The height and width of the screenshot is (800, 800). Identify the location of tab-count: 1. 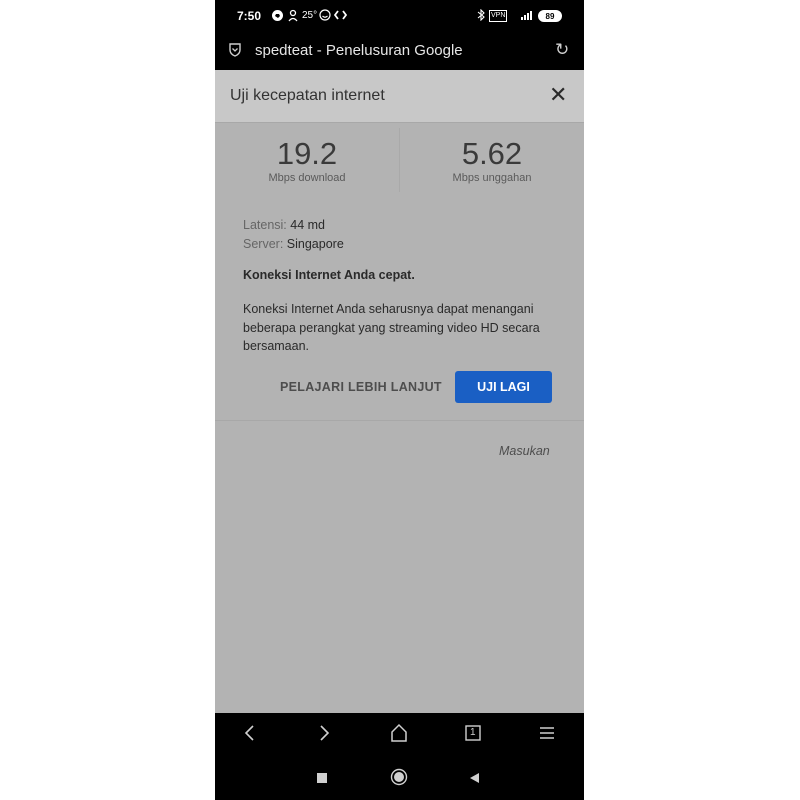
(473, 732).